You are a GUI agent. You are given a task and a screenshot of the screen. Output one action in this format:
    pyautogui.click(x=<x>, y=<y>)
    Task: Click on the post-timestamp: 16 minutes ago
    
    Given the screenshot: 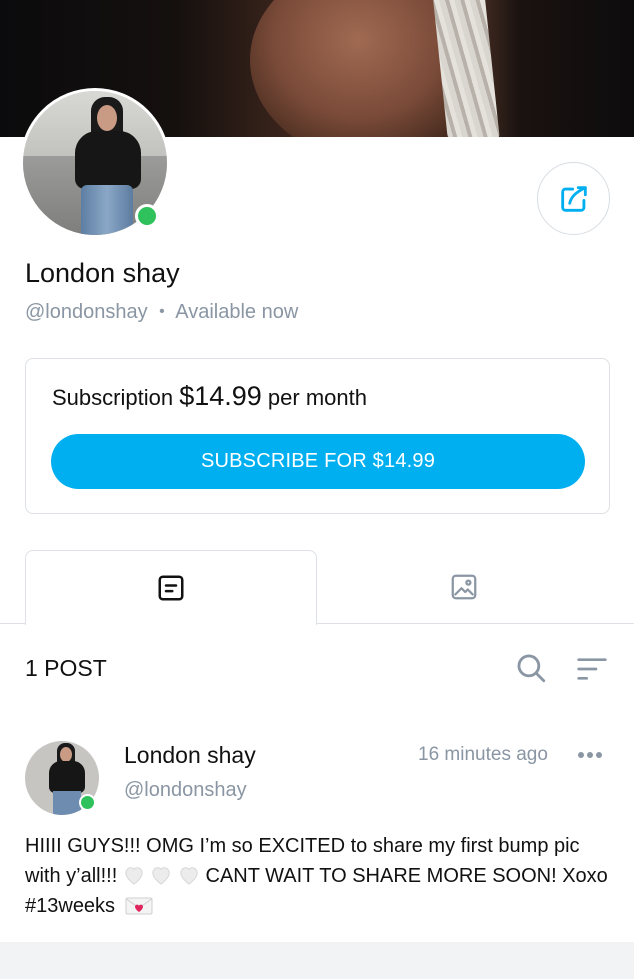 What is the action you would take?
    pyautogui.click(x=483, y=755)
    